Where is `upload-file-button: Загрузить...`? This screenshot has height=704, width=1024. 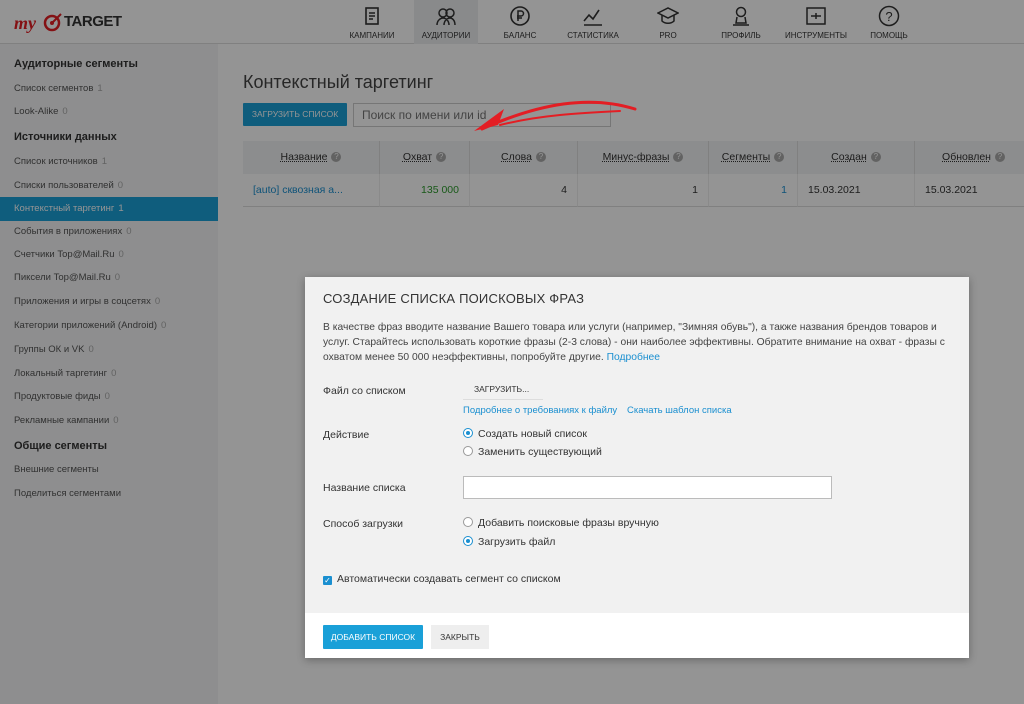 upload-file-button: Загрузить... is located at coordinates (503, 389).